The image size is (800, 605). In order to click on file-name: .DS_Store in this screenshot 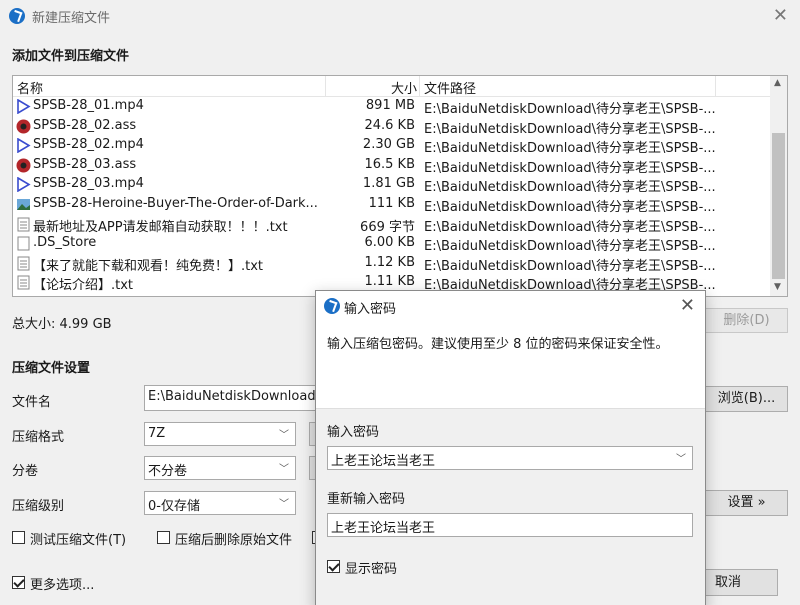, I will do `click(65, 243)`.